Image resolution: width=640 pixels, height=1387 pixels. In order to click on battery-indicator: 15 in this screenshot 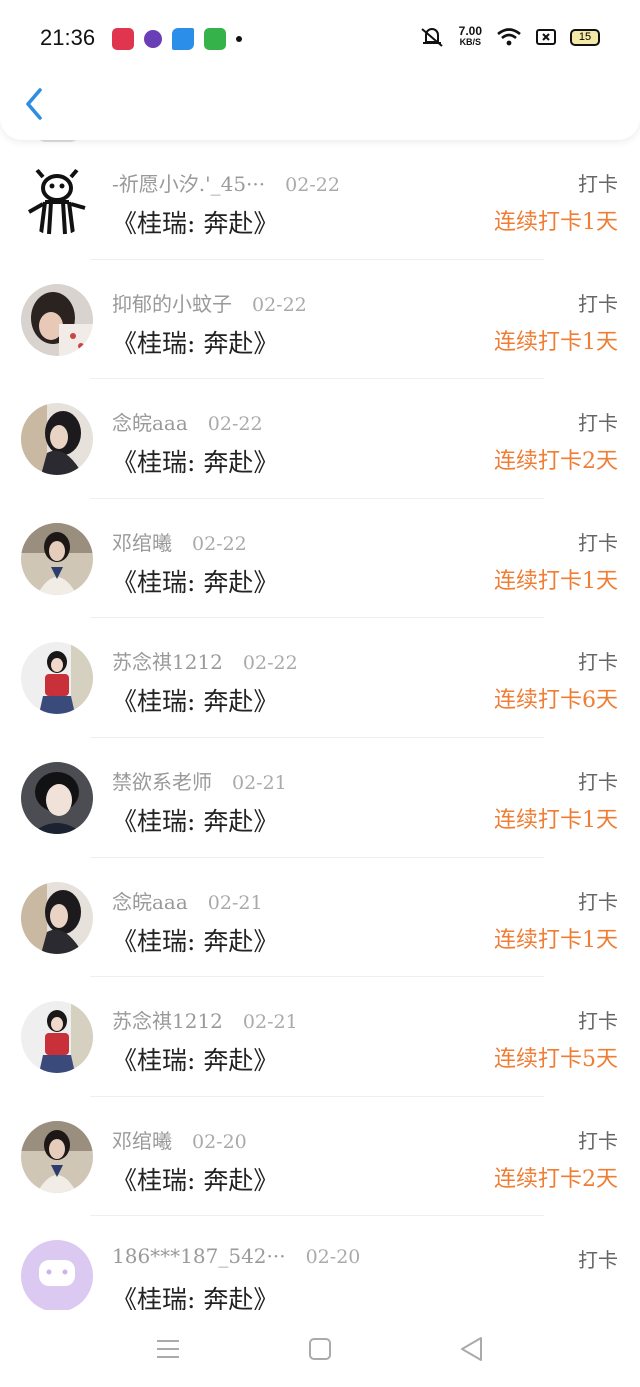, I will do `click(585, 37)`.